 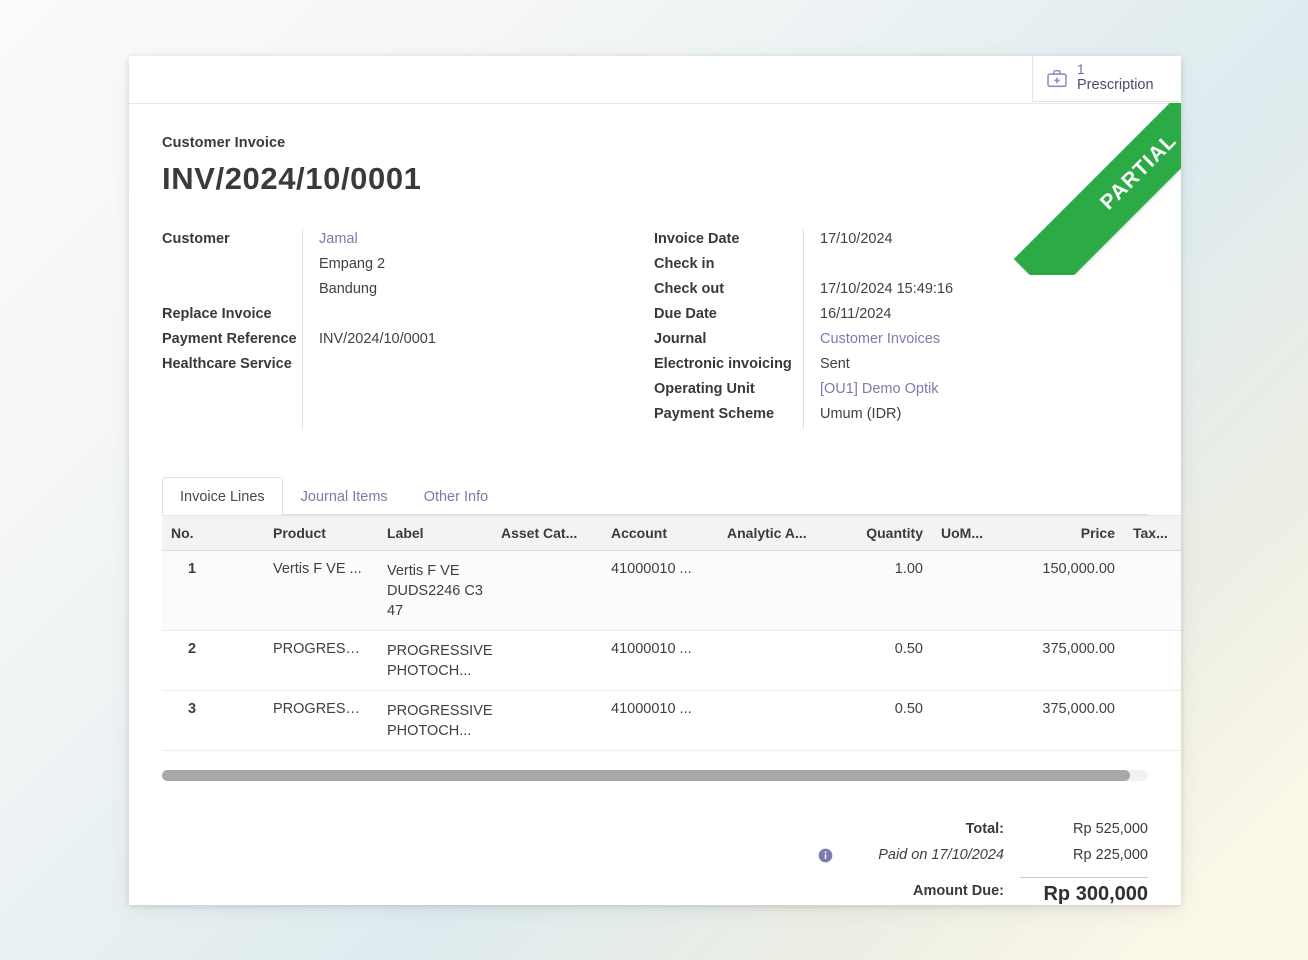 I want to click on scrollbar-thumb, so click(x=646, y=775).